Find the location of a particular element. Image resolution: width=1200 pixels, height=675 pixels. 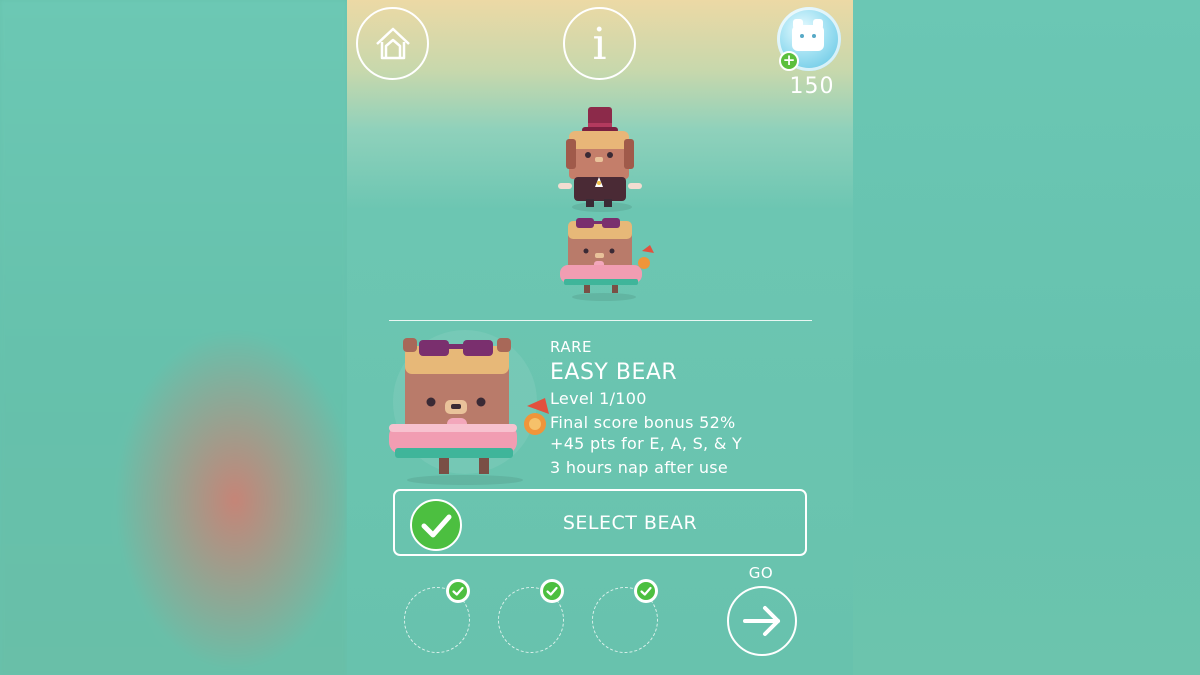

currency-amount: 150 is located at coordinates (812, 86).